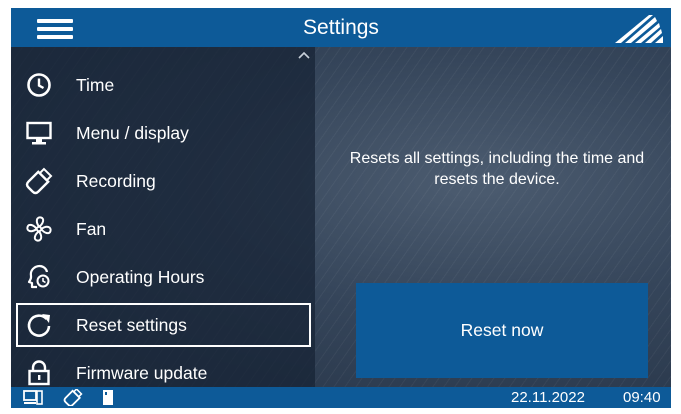 This screenshot has width=681, height=414. Describe the element at coordinates (132, 133) in the screenshot. I see `sidebar-item-label: Menu / display` at that location.